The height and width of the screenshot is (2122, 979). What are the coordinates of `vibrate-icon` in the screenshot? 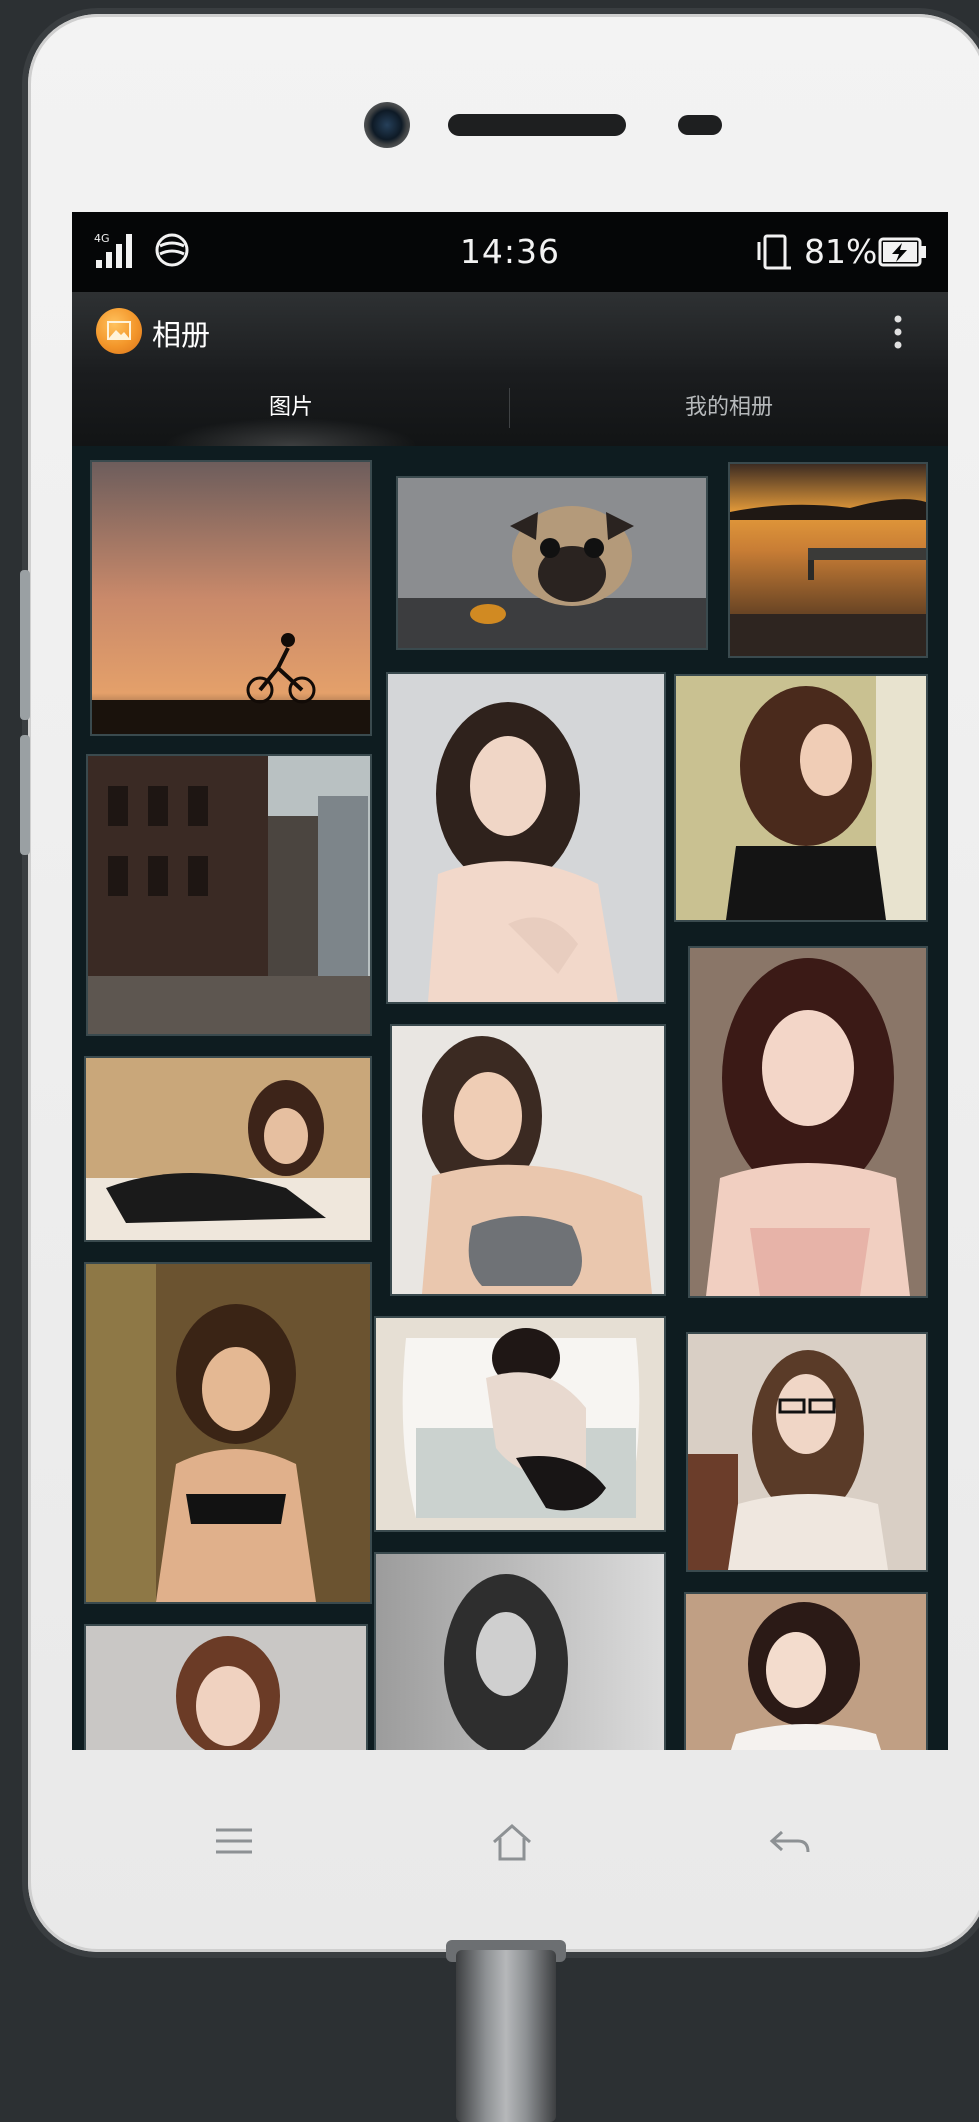 It's located at (774, 252).